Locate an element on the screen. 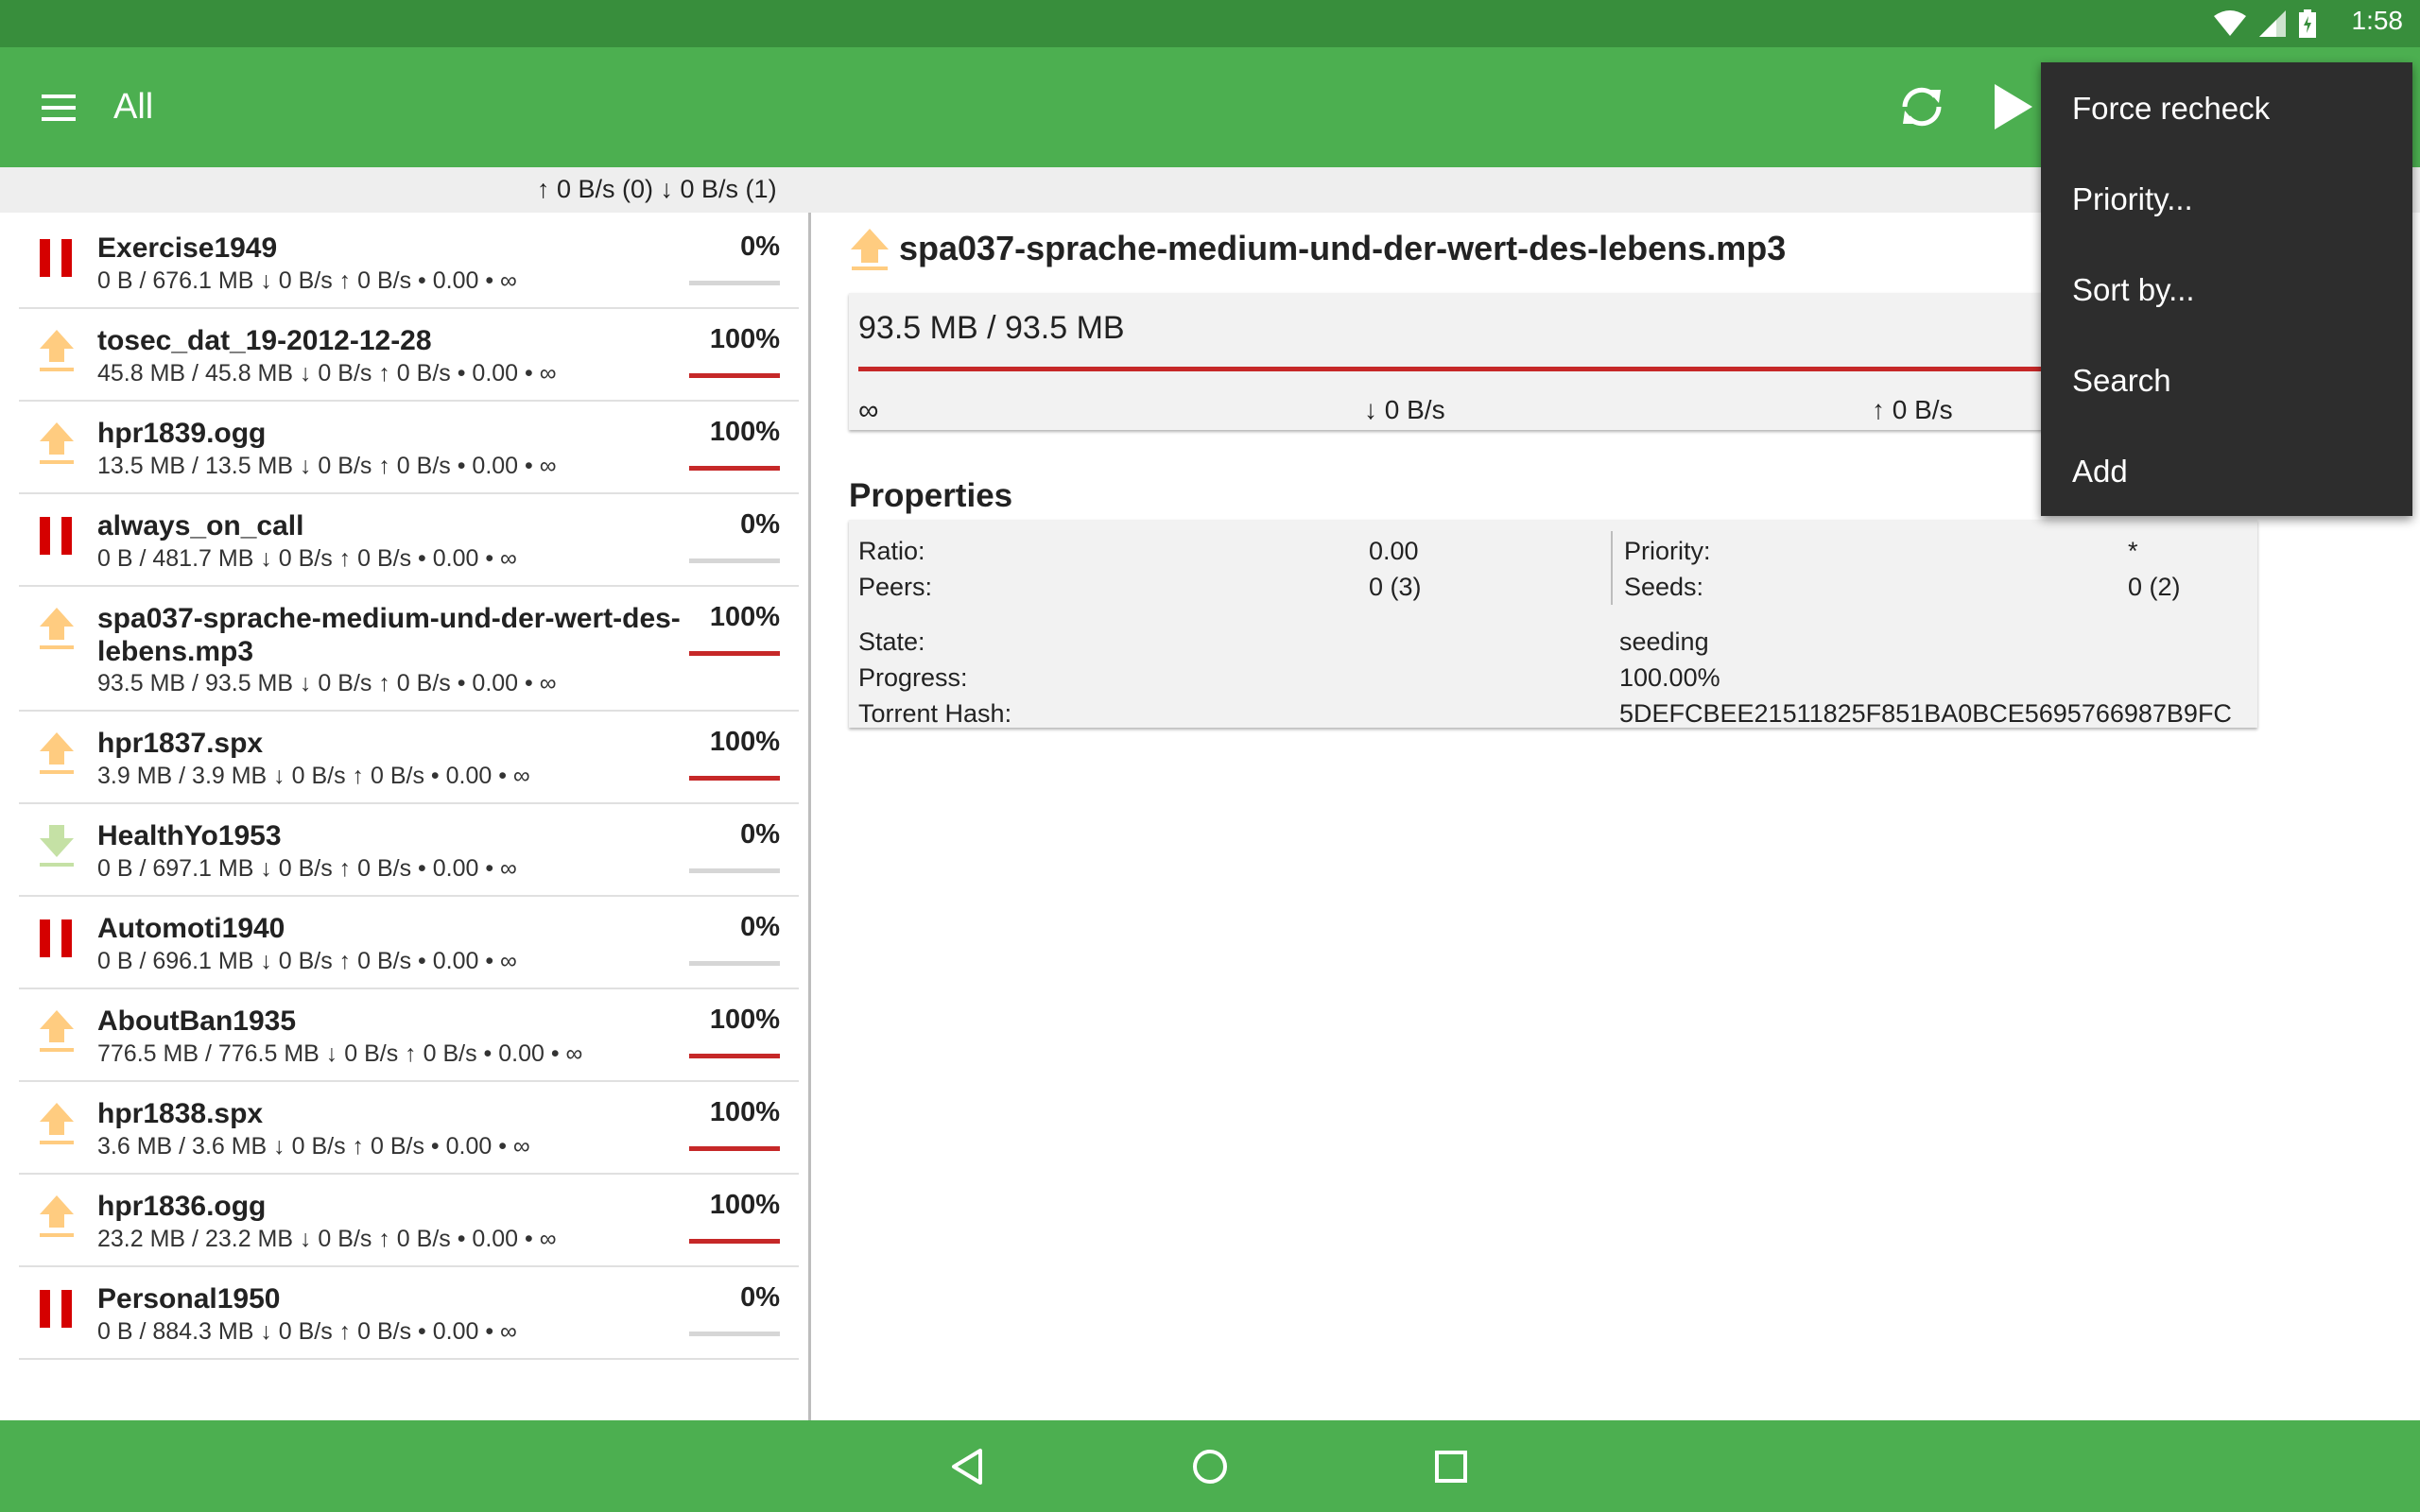  hash-label: Torrent Hash: is located at coordinates (935, 713).